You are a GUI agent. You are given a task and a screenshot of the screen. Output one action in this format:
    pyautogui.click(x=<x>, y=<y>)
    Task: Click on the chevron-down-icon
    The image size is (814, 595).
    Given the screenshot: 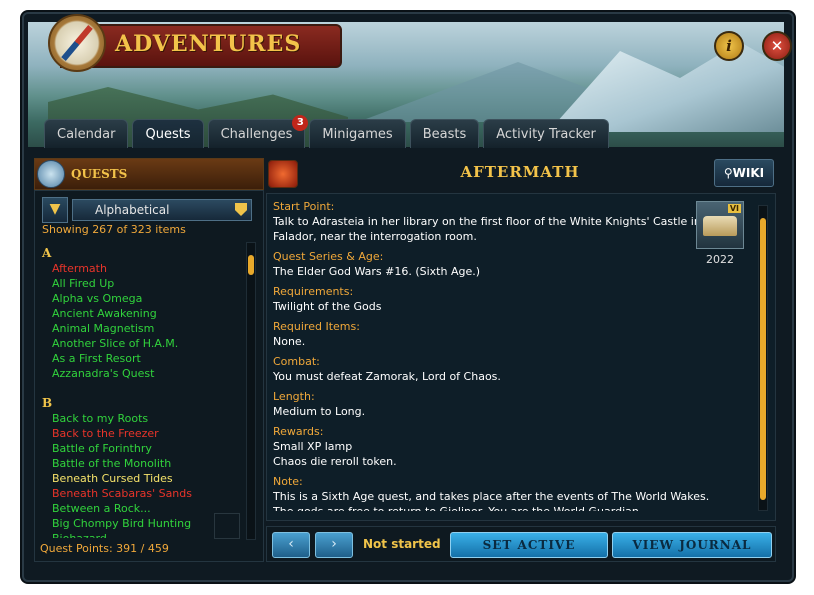 What is the action you would take?
    pyautogui.click(x=241, y=209)
    